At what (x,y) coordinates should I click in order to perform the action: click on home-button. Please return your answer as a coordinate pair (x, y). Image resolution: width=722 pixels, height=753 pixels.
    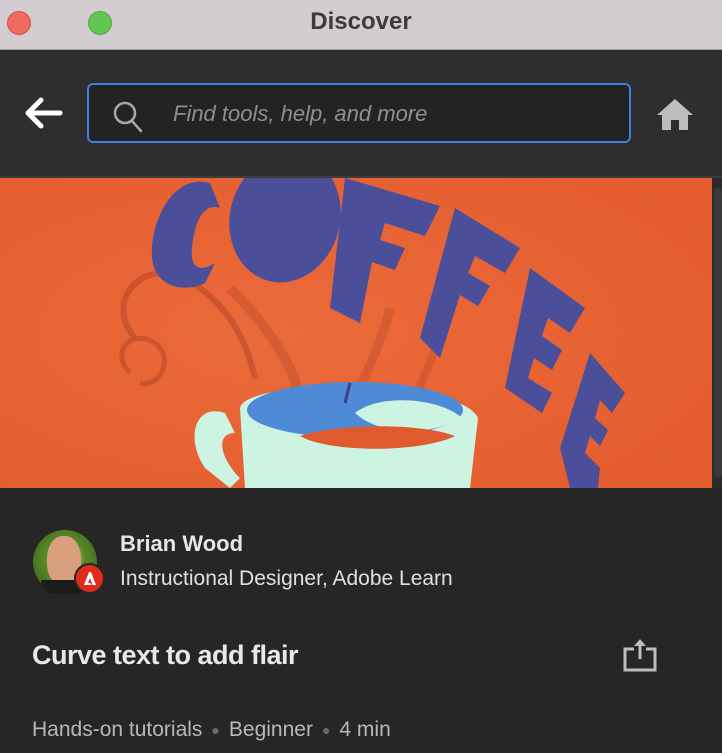
    Looking at the image, I should click on (675, 115).